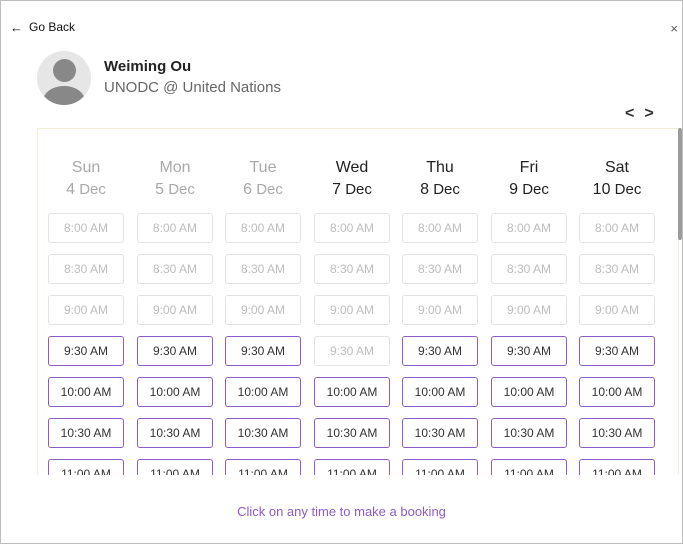 The height and width of the screenshot is (544, 683). What do you see at coordinates (71, 189) in the screenshot?
I see `day-number: 4` at bounding box center [71, 189].